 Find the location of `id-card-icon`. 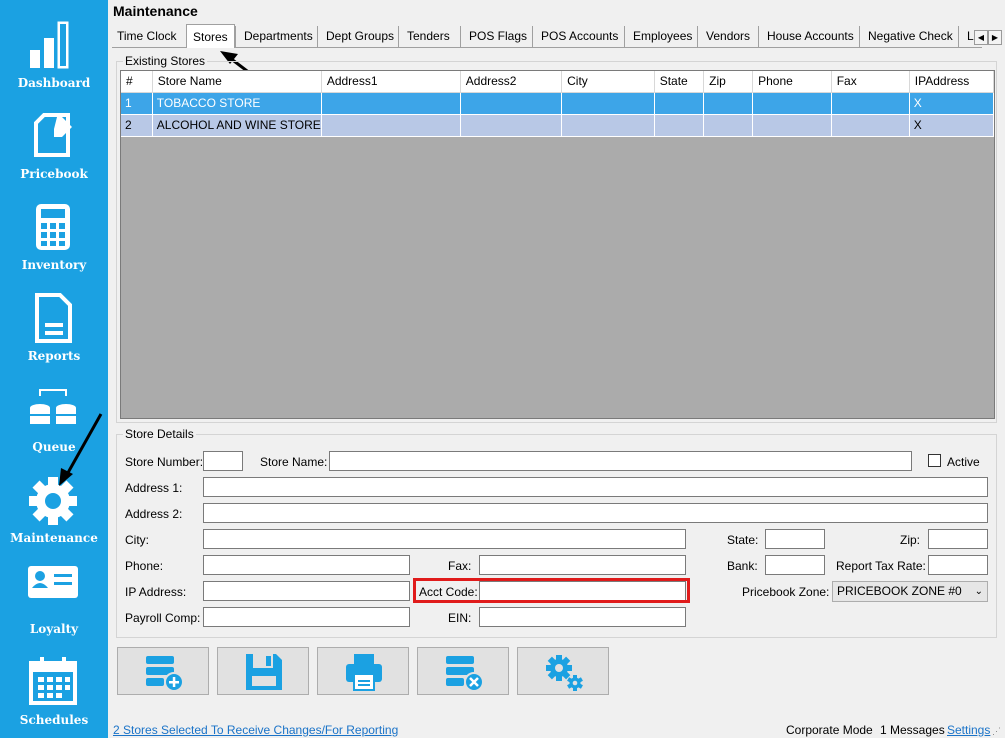

id-card-icon is located at coordinates (53, 582).